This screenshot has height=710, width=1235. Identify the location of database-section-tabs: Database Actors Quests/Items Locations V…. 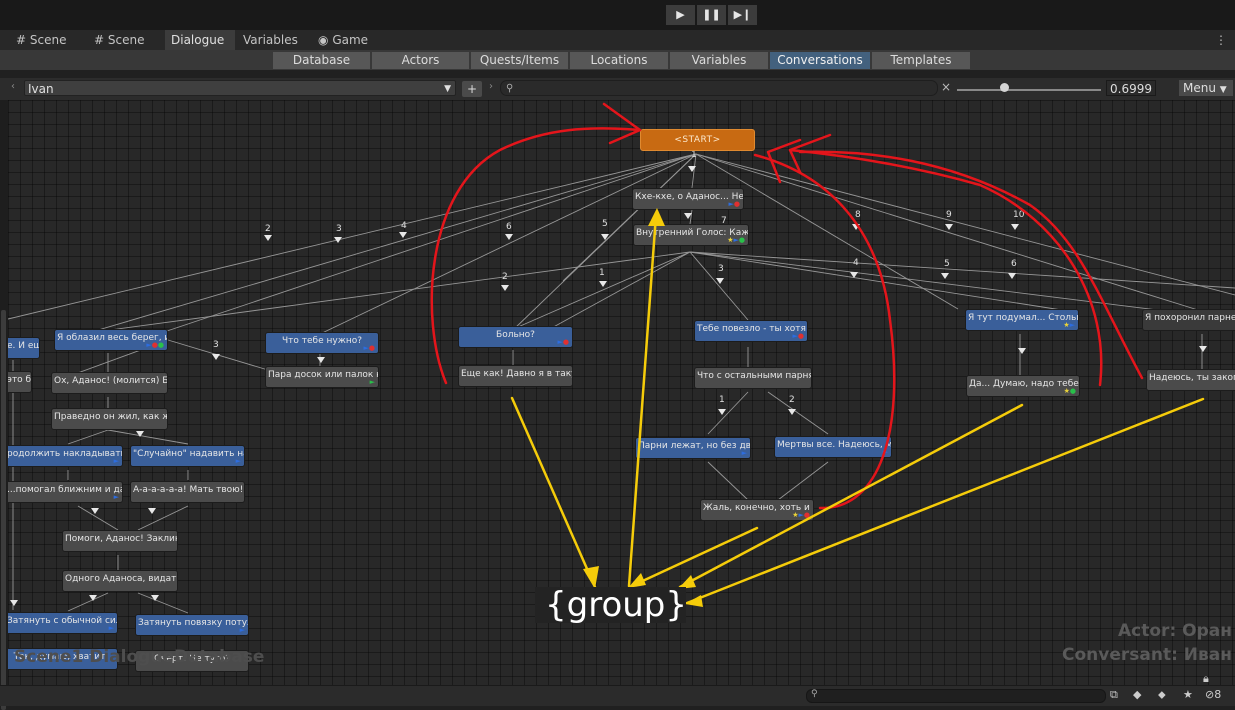
(617, 60).